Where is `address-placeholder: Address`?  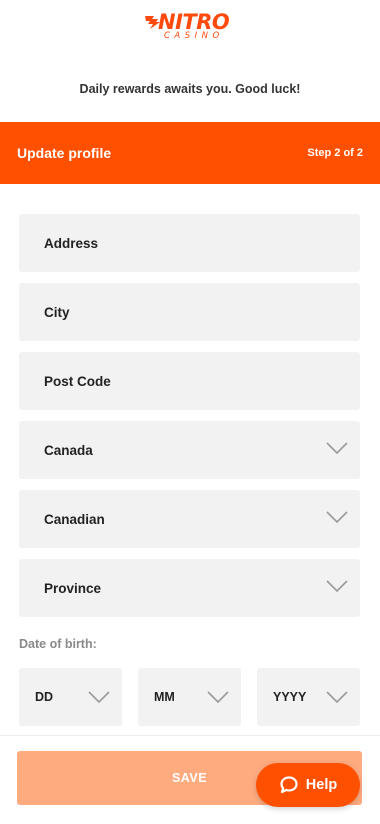 address-placeholder: Address is located at coordinates (71, 243).